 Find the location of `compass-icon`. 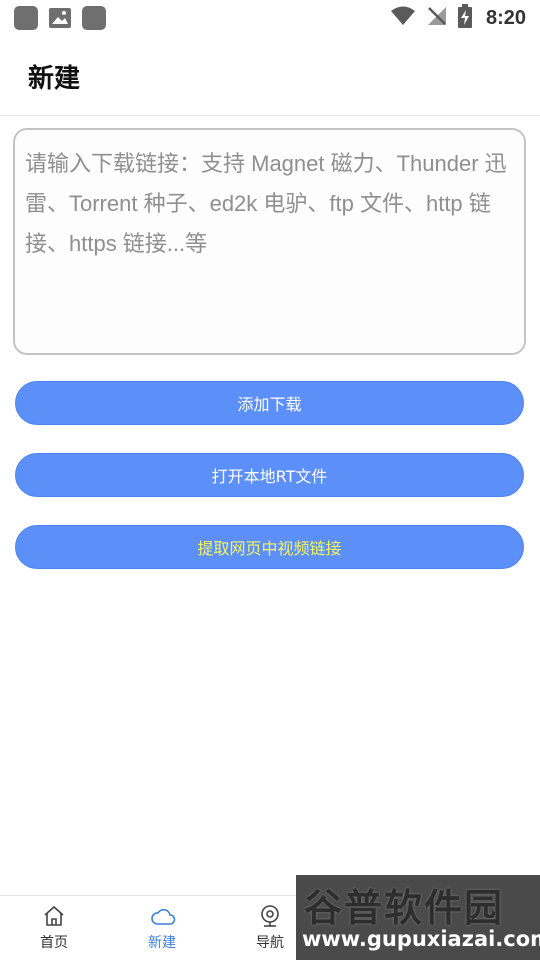

compass-icon is located at coordinates (270, 916).